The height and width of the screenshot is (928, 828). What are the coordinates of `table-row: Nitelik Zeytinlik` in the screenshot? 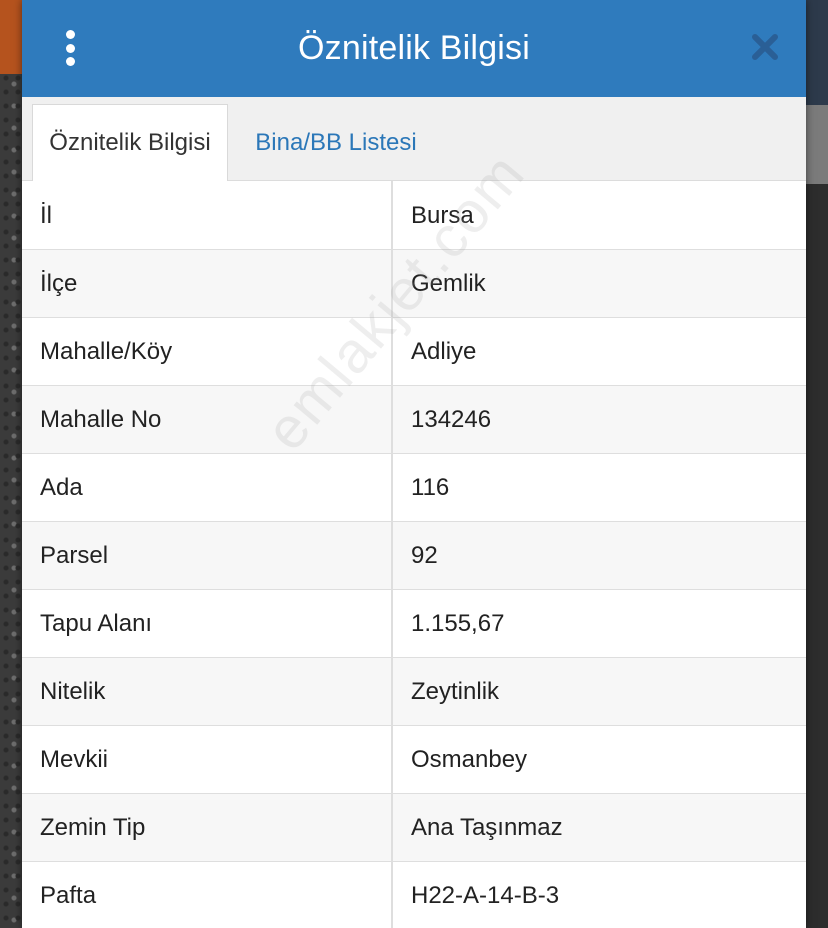 It's located at (414, 691).